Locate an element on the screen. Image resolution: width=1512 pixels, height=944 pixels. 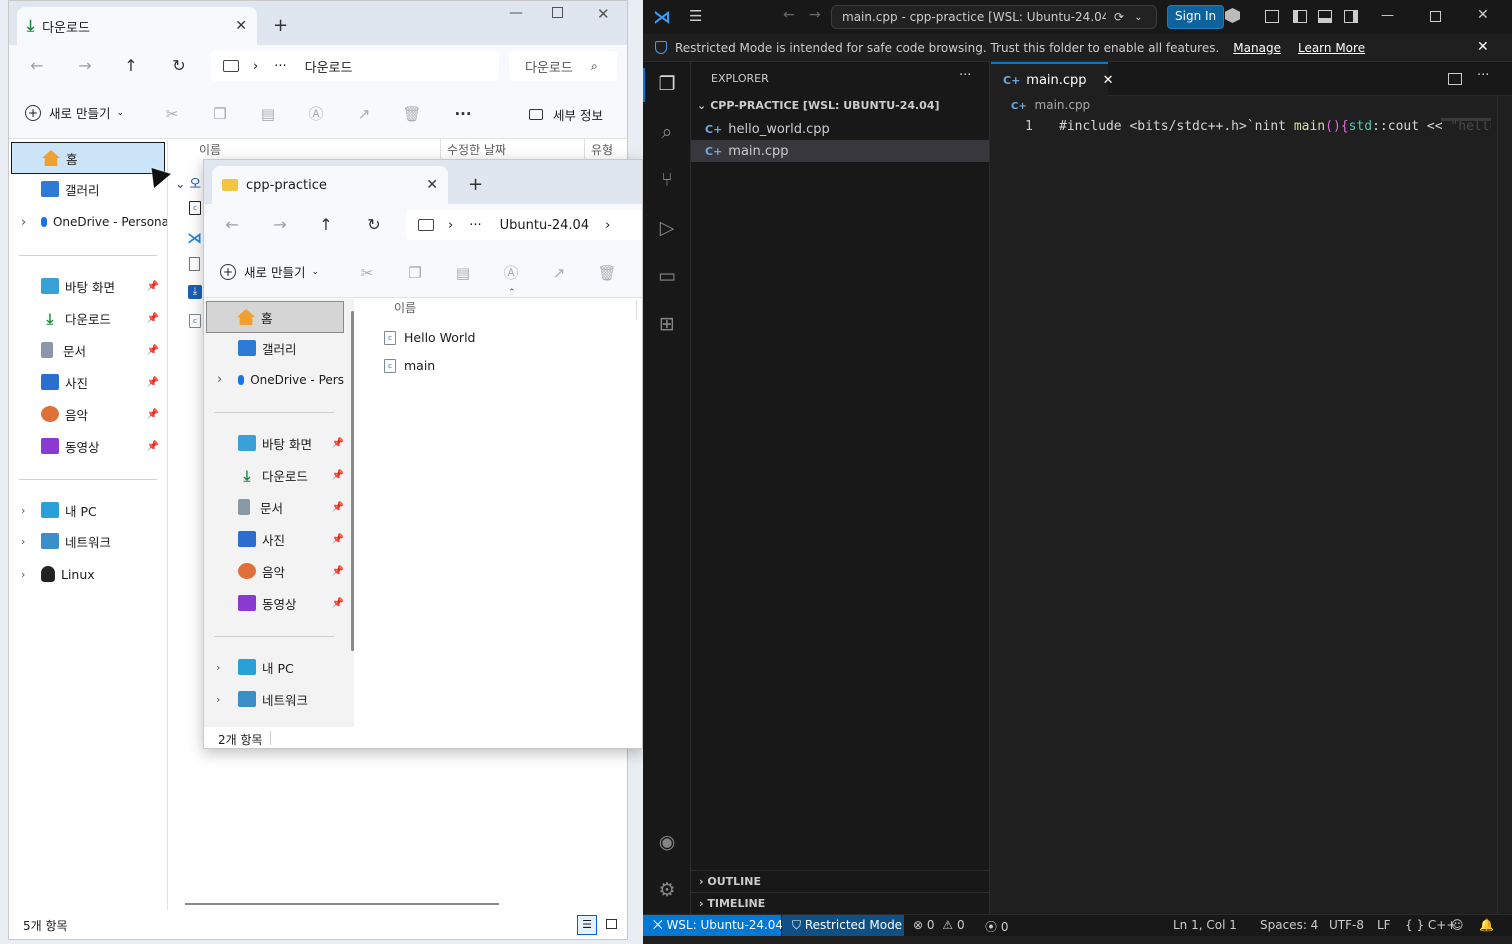
sidebar-item-network: › 네트워크 is located at coordinates (262, 699).